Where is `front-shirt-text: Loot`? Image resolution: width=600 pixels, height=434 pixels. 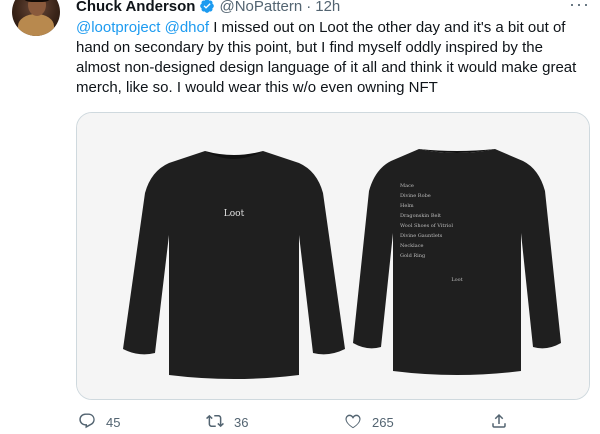
front-shirt-text: Loot is located at coordinates (234, 214).